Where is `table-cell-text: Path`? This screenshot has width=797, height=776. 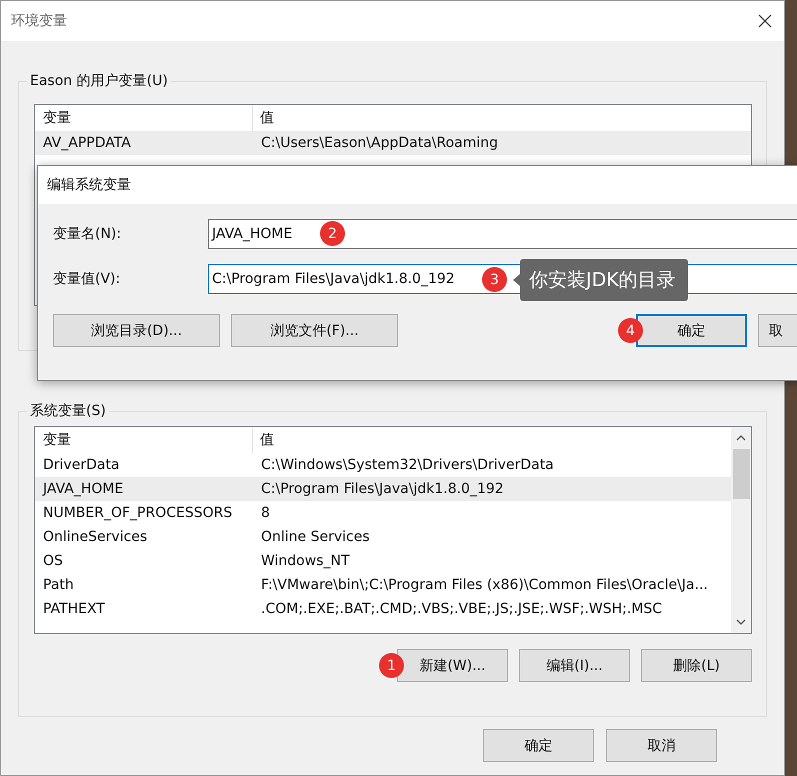 table-cell-text: Path is located at coordinates (58, 585).